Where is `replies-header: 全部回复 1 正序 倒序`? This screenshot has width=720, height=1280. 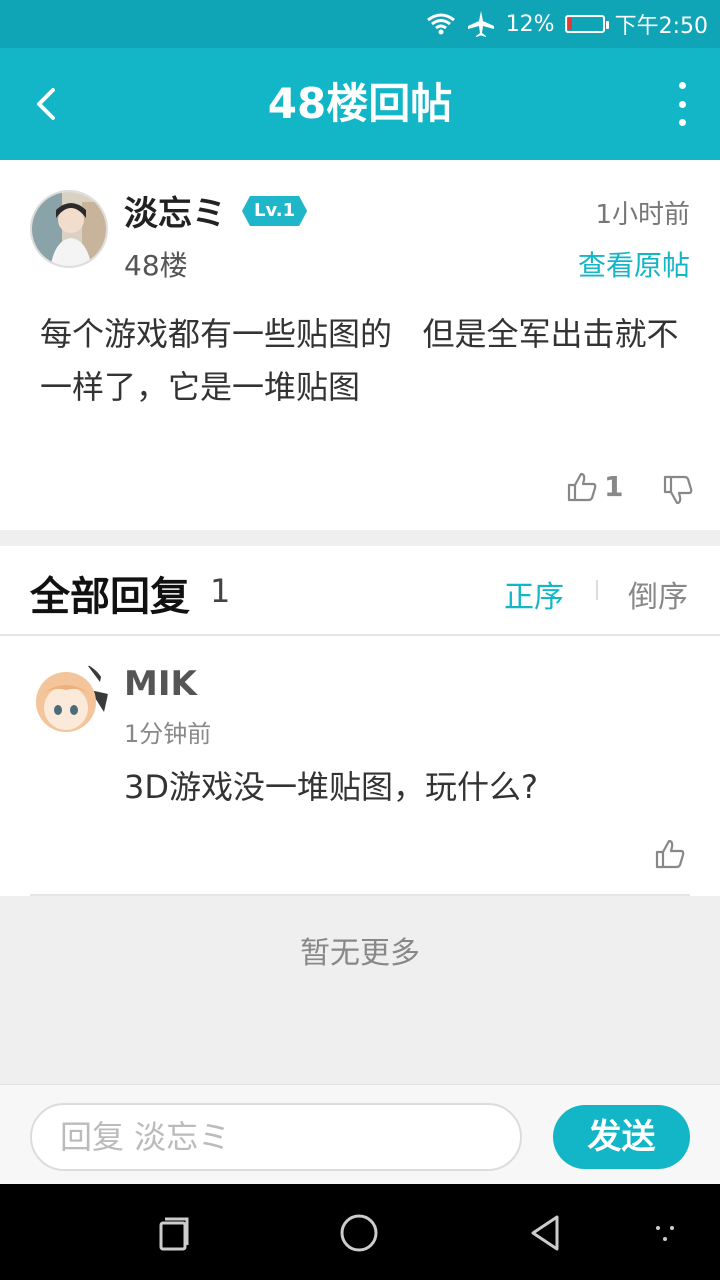
replies-header: 全部回复 1 正序 倒序 is located at coordinates (360, 591).